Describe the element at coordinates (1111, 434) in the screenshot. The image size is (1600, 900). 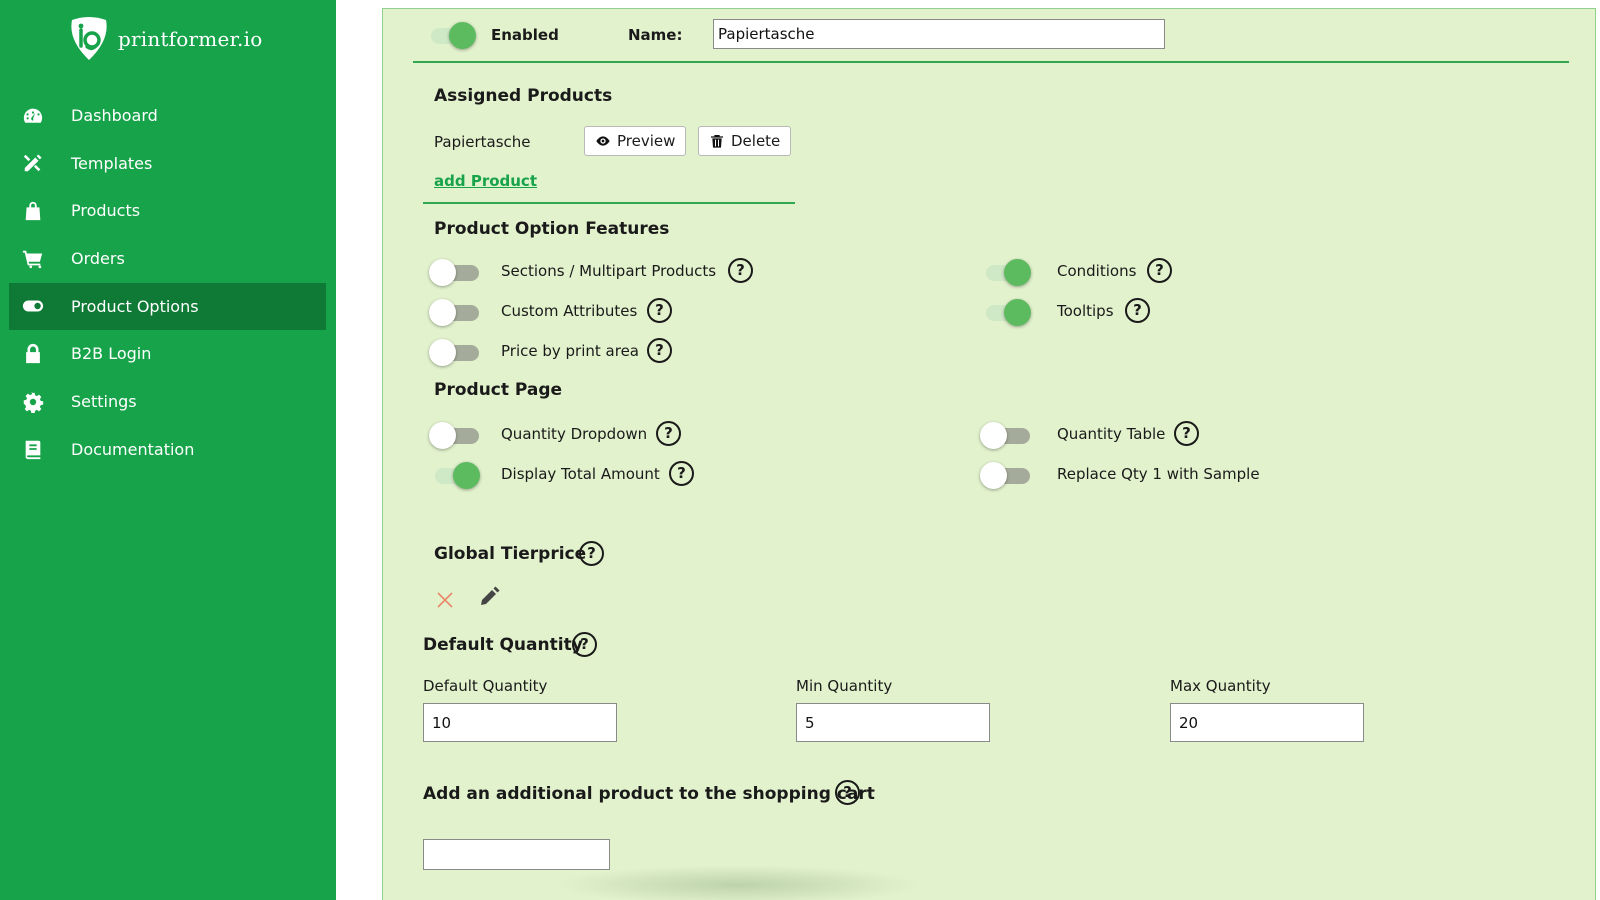
I see `quantity-table-label: Quantity Table` at that location.